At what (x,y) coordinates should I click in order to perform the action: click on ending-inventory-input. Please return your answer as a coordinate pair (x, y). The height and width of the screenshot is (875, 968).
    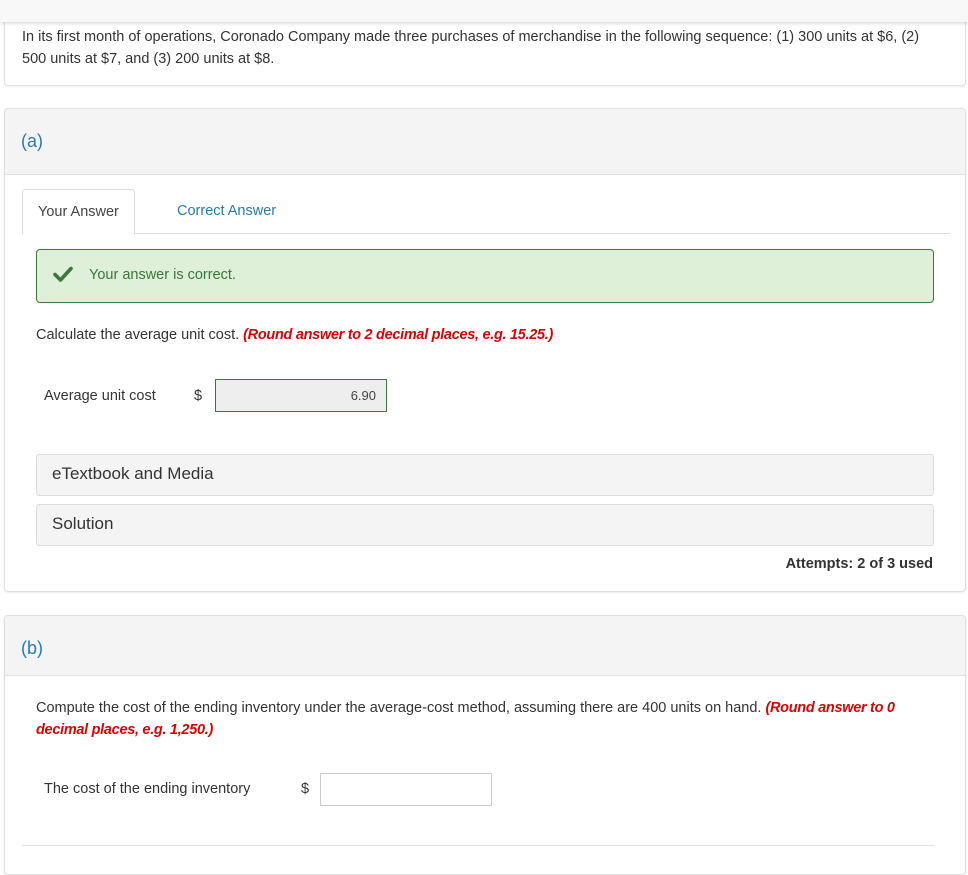
    Looking at the image, I should click on (406, 789).